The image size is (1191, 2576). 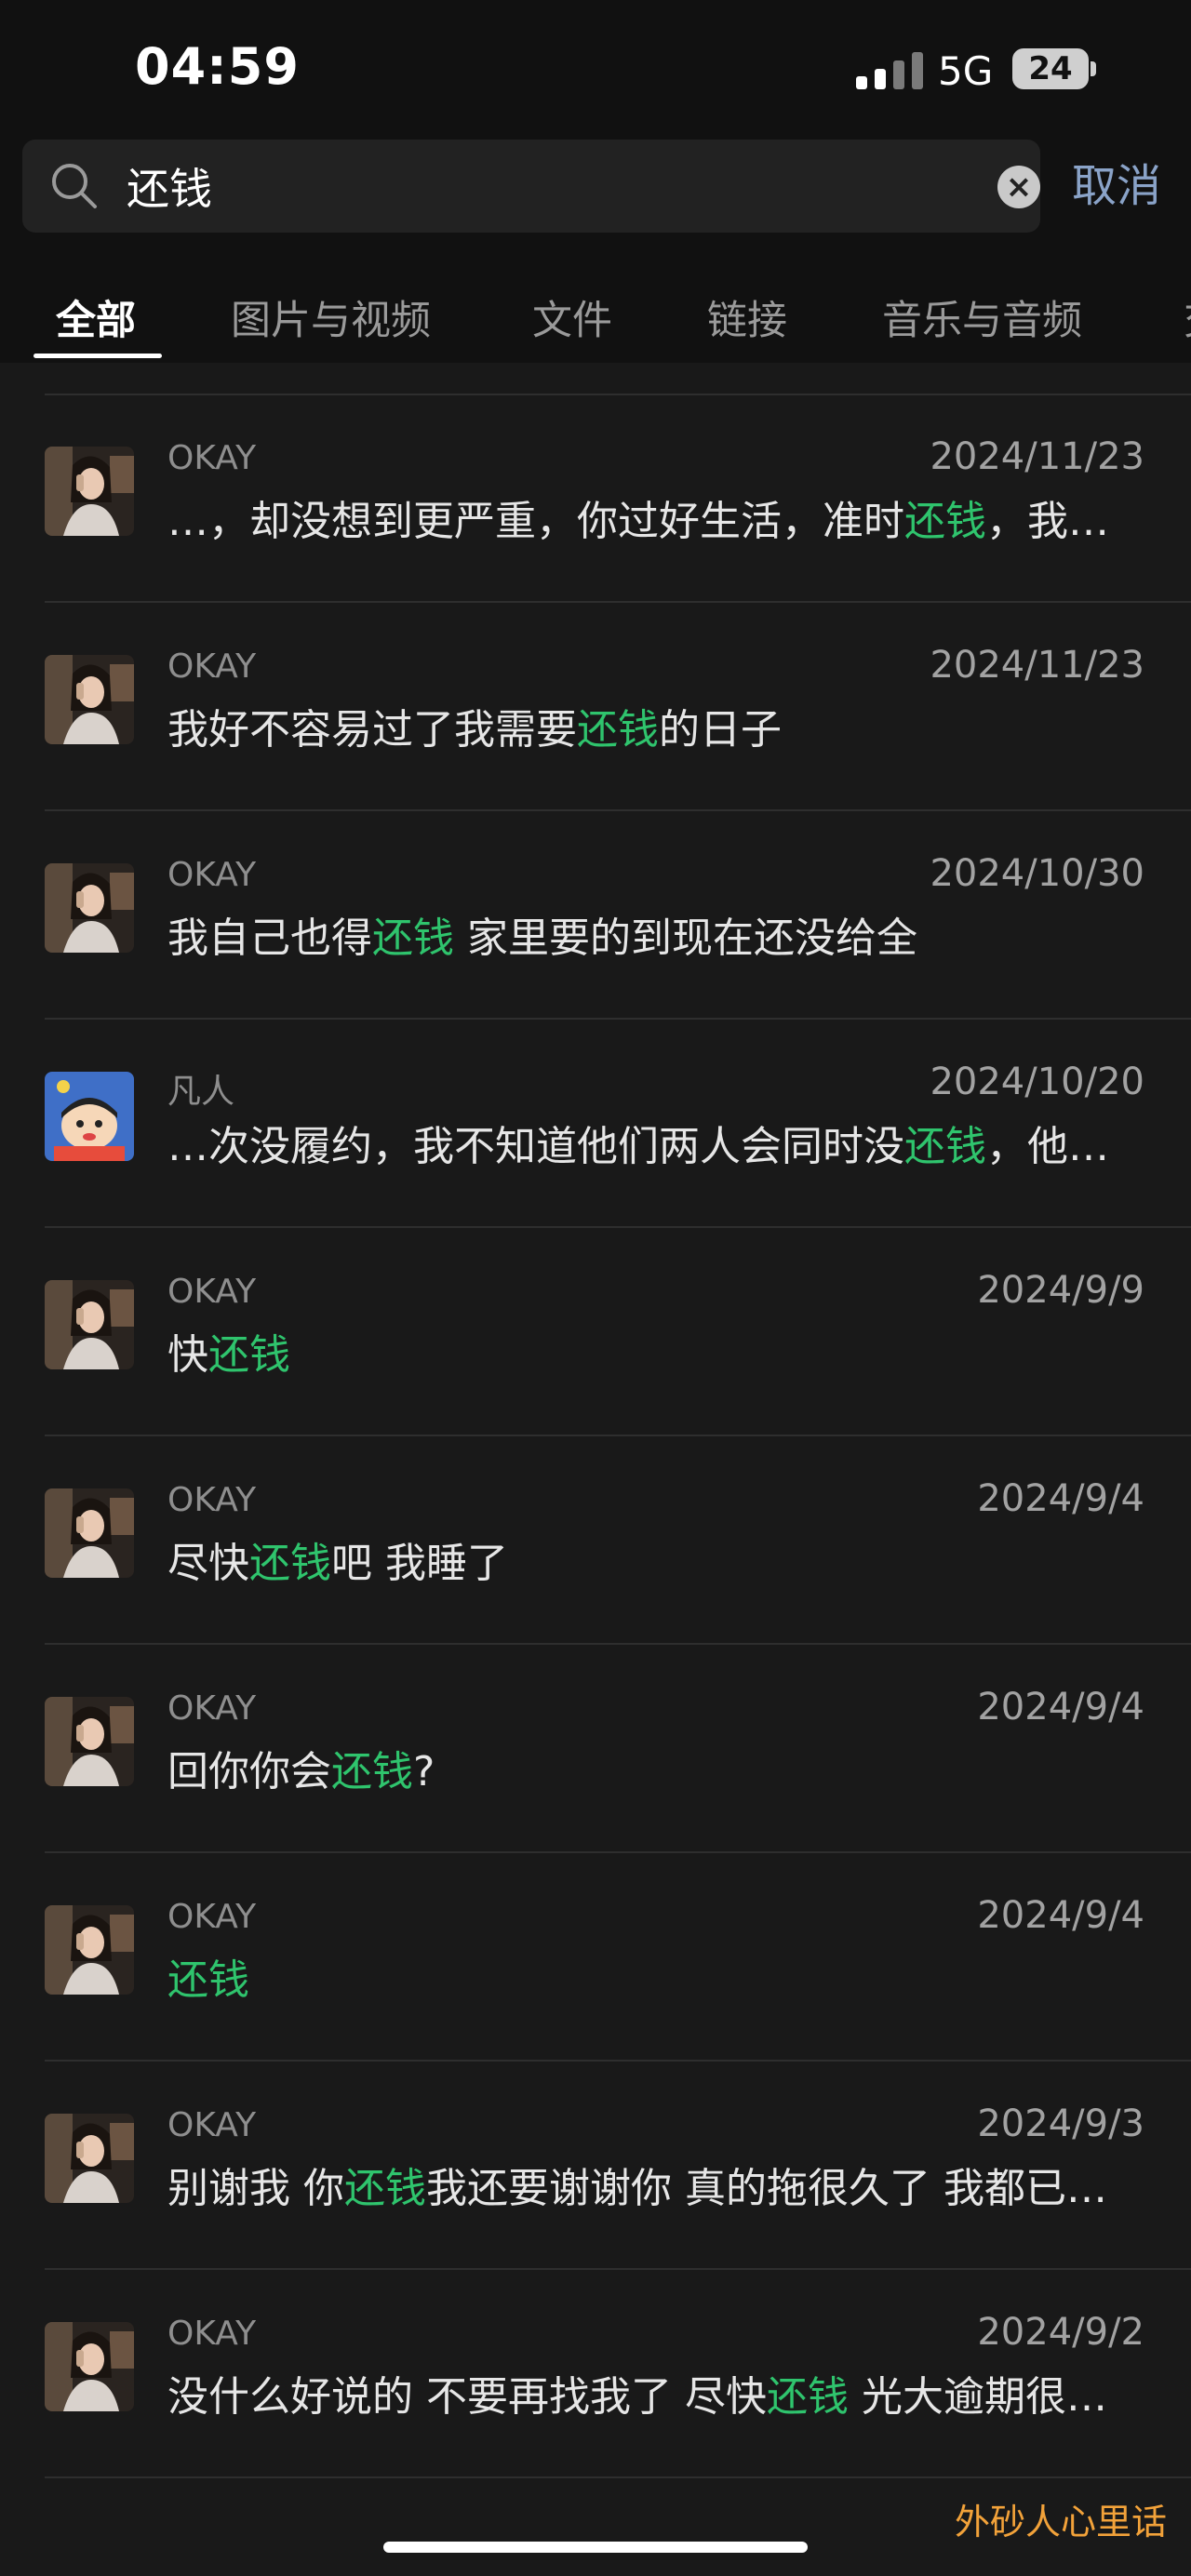 I want to click on message-text: 别谢我 你, so click(x=255, y=2188).